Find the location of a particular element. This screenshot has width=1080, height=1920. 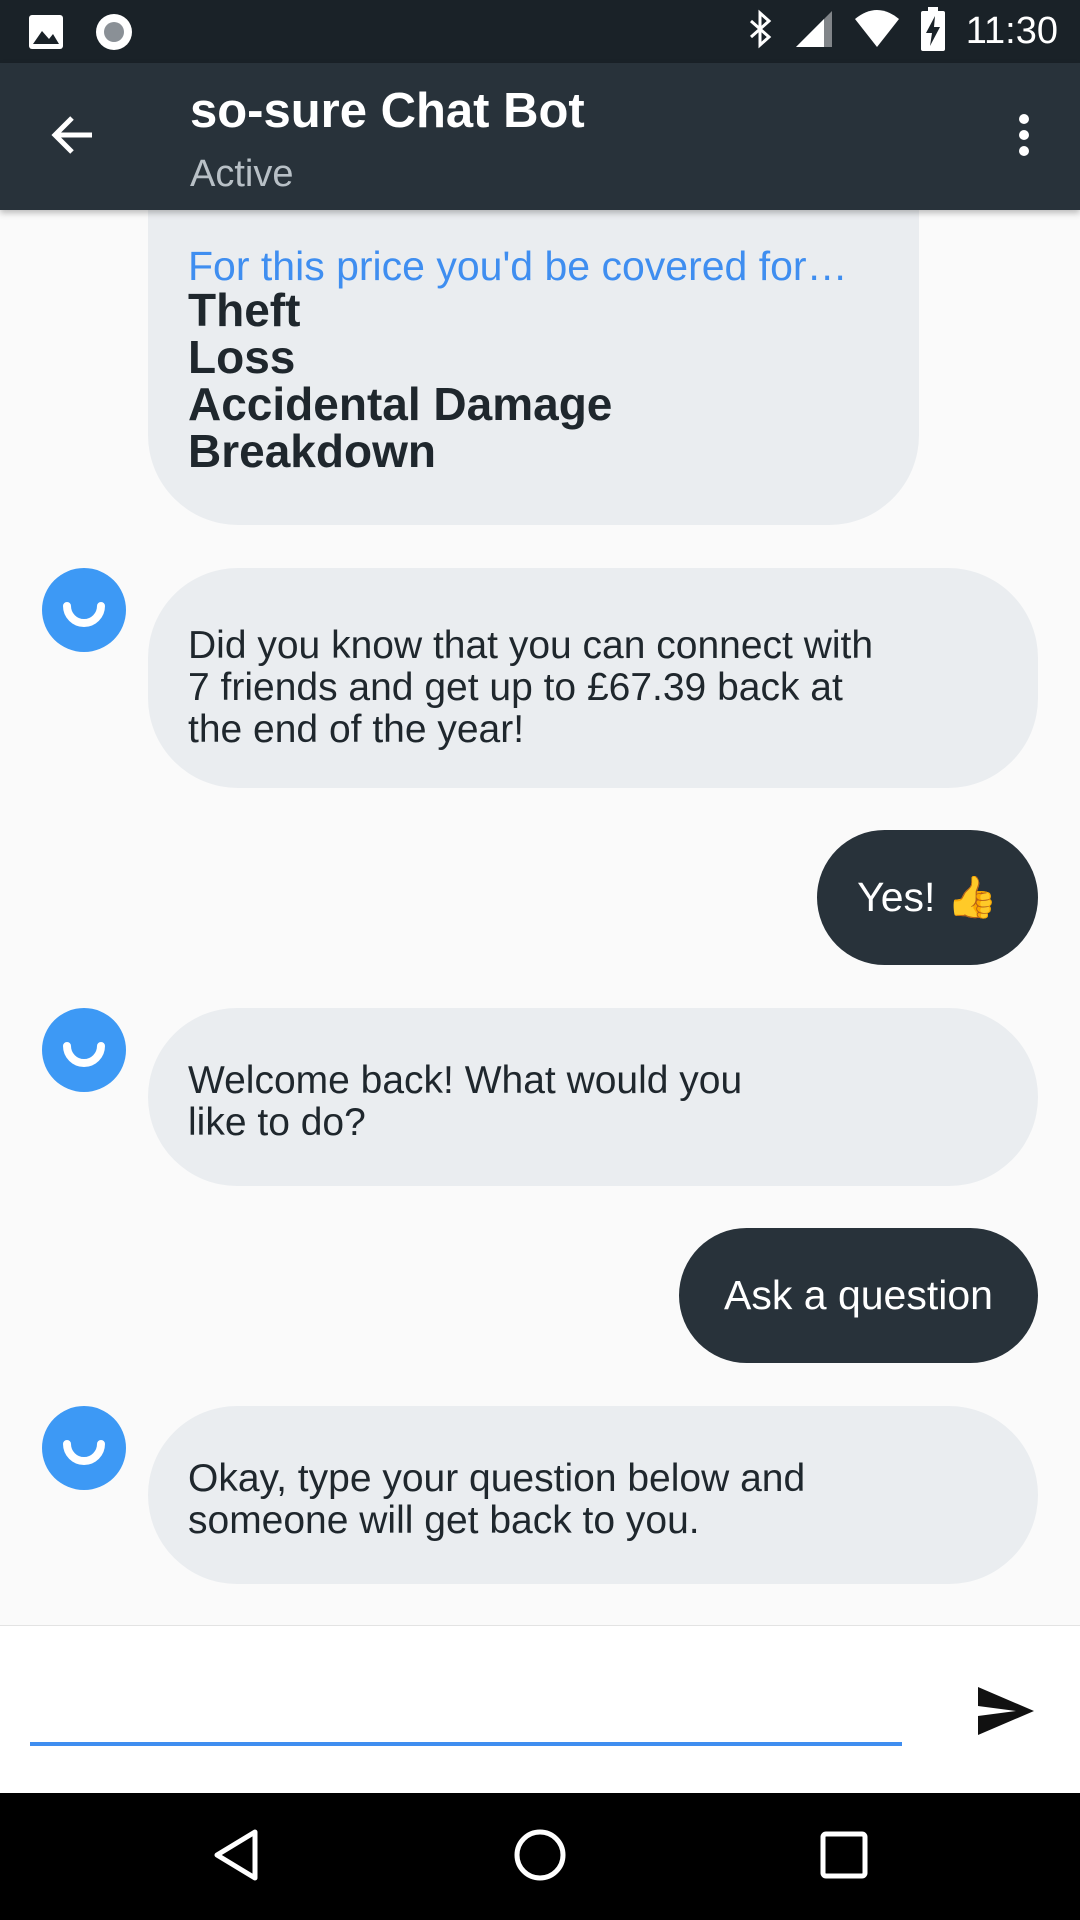

message-line: Welcome back! What would you is located at coordinates (465, 1080).